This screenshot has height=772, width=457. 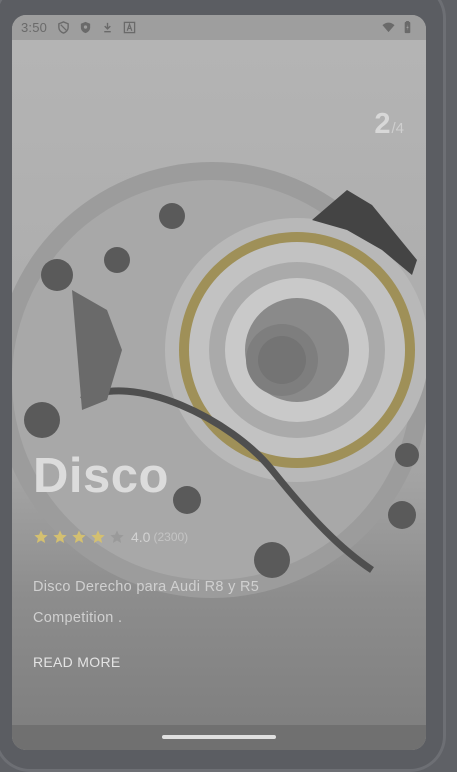 What do you see at coordinates (77, 662) in the screenshot?
I see `read-more-button: READ MORE` at bounding box center [77, 662].